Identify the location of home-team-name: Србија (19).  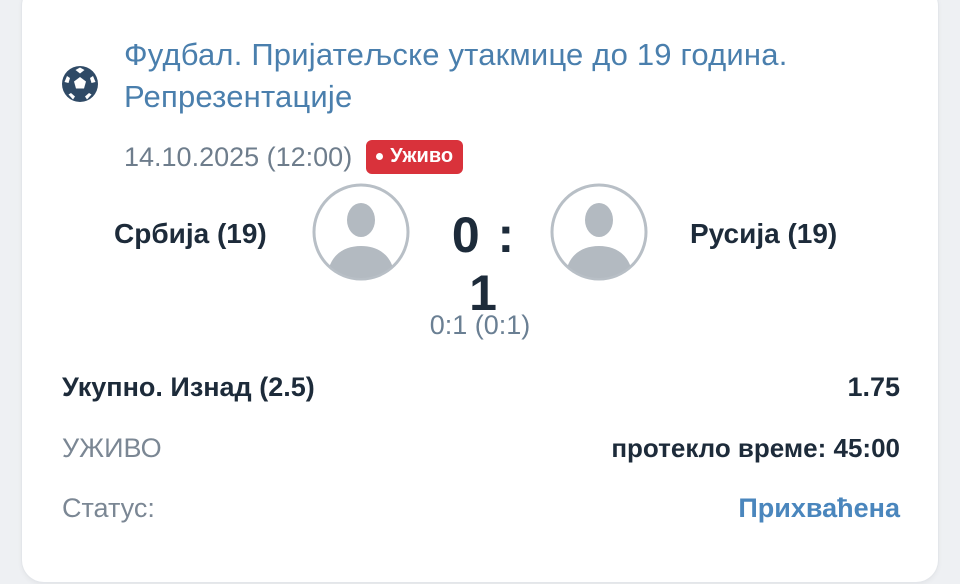
(190, 233).